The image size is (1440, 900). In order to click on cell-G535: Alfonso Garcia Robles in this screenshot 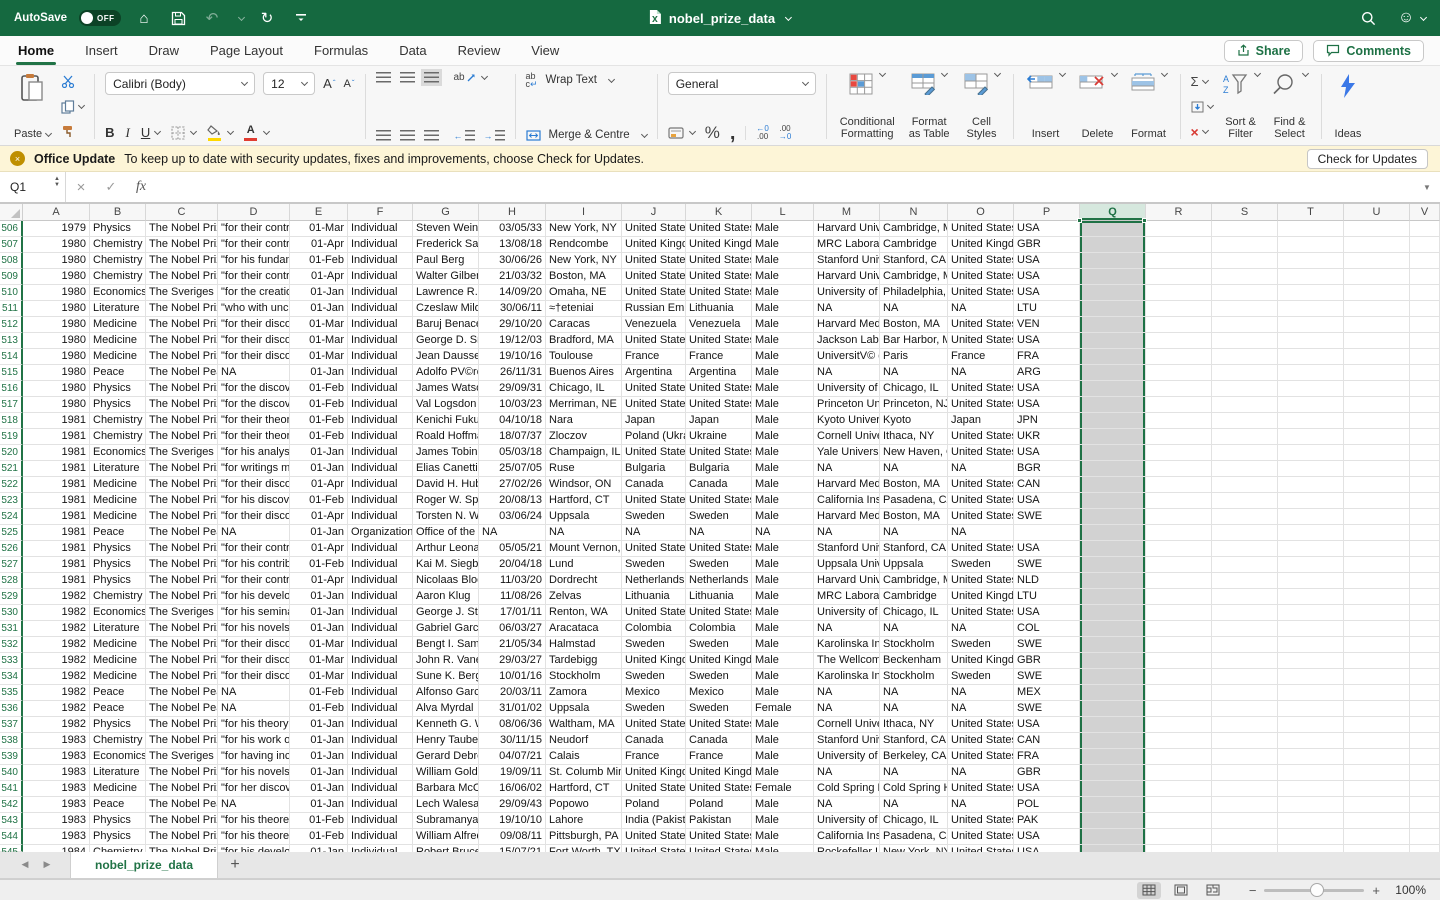, I will do `click(446, 693)`.